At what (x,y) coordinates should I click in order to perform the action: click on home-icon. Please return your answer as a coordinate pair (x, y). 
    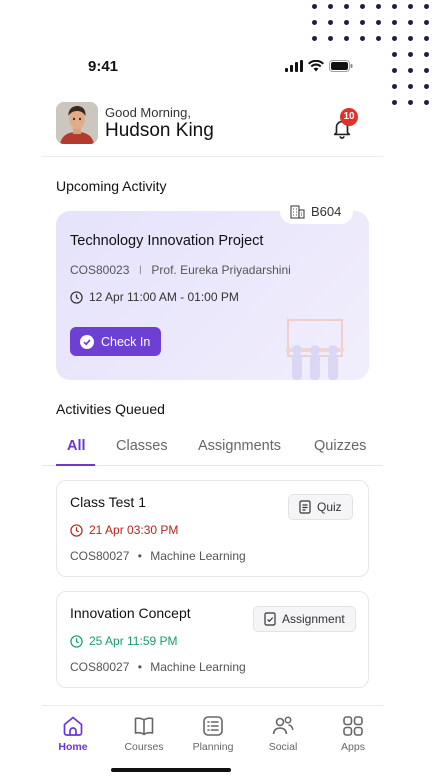
    Looking at the image, I should click on (73, 726).